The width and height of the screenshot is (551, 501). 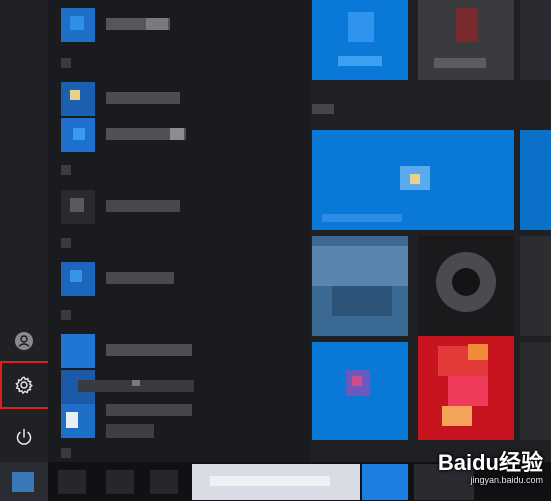 I want to click on power-button, so click(x=24, y=437).